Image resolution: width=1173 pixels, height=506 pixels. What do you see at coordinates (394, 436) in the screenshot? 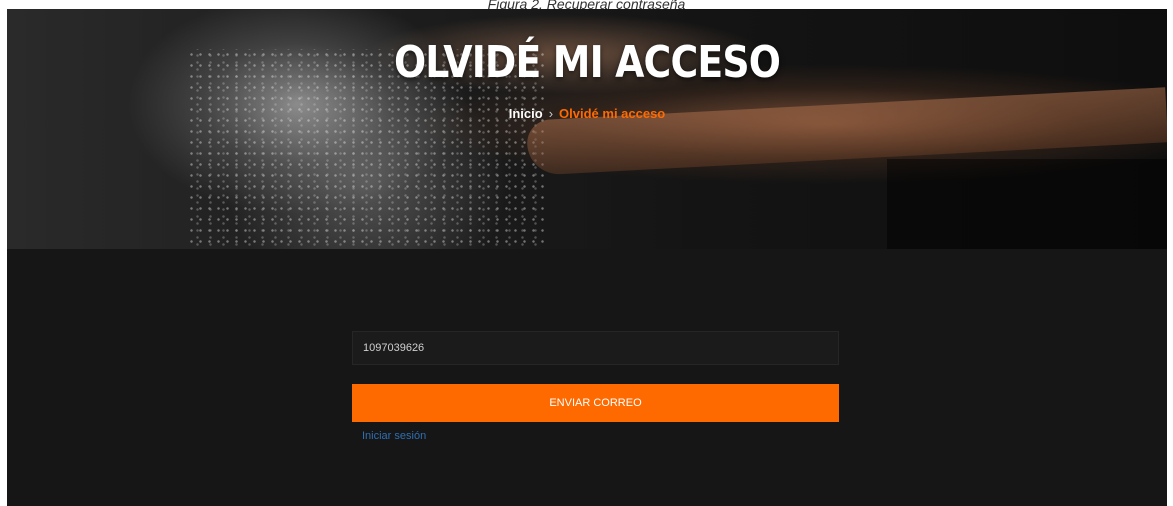
I see `login-link: Iniciar sesión` at bounding box center [394, 436].